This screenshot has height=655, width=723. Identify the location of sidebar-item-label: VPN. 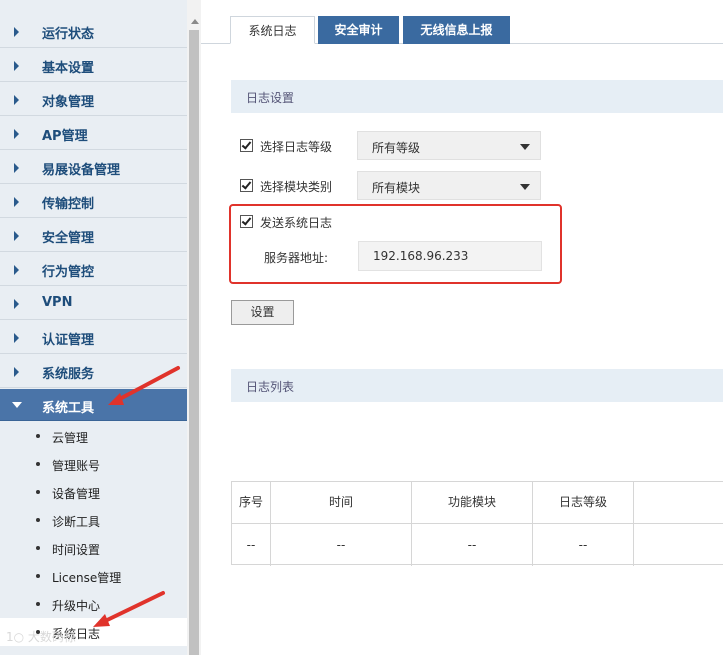
(57, 302).